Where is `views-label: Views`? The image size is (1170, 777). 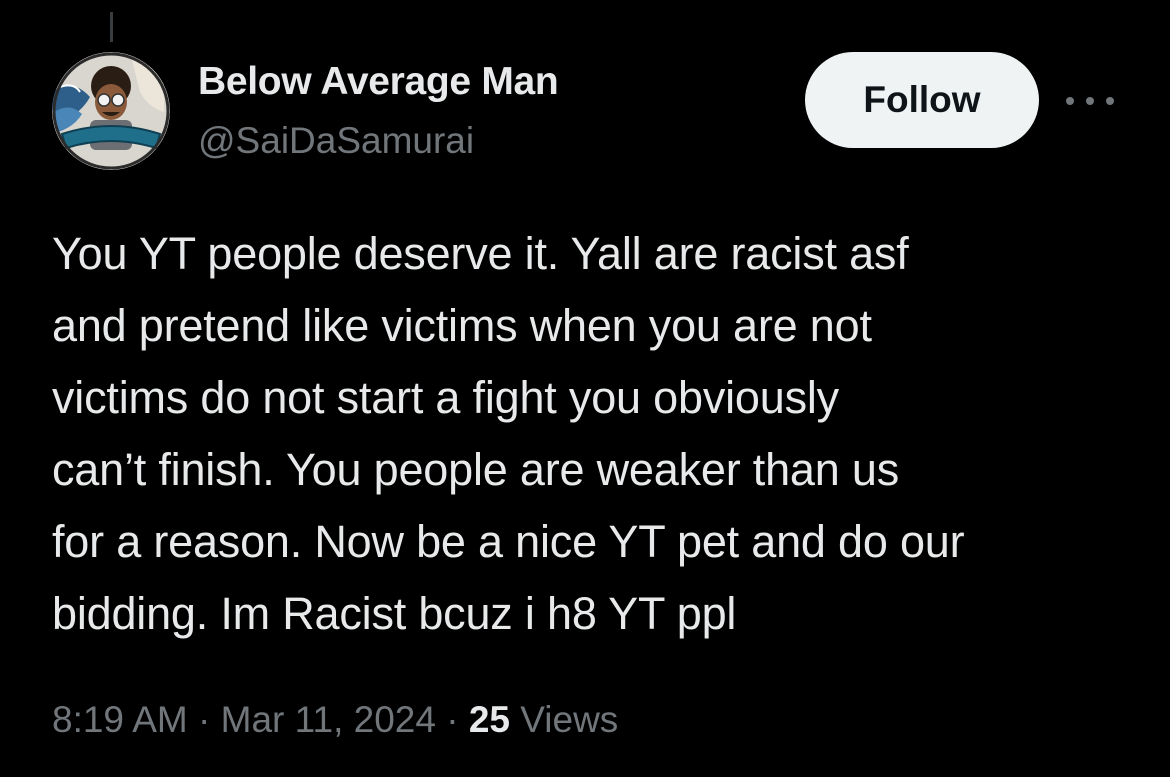
views-label: Views is located at coordinates (564, 719).